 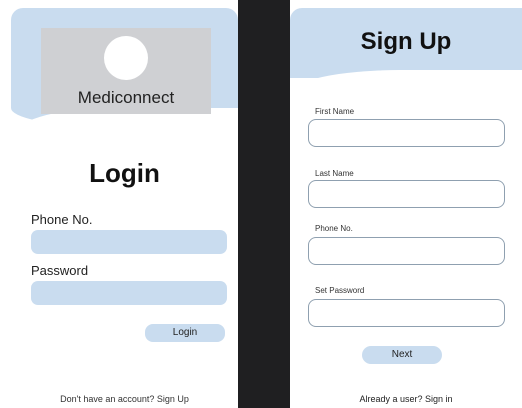 I want to click on set-password-label: Set Password, so click(x=340, y=290).